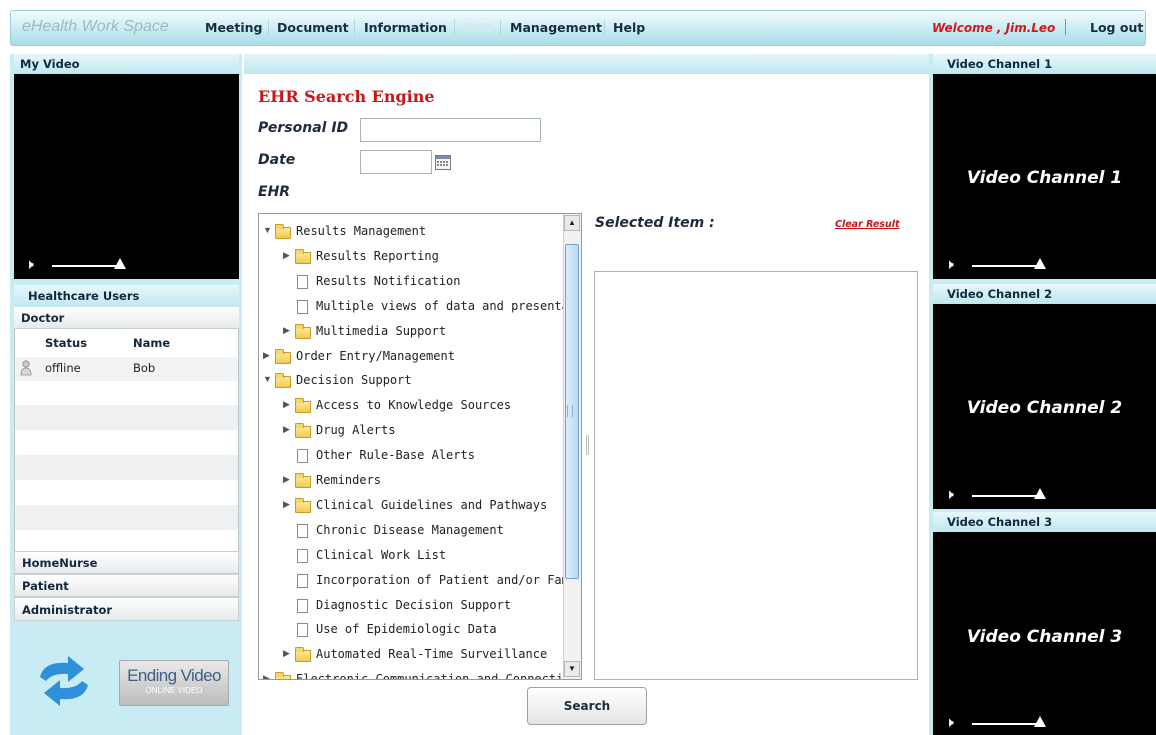  What do you see at coordinates (431, 505) in the screenshot?
I see `tree-node-label: Clinical Guidelines and Pathways` at bounding box center [431, 505].